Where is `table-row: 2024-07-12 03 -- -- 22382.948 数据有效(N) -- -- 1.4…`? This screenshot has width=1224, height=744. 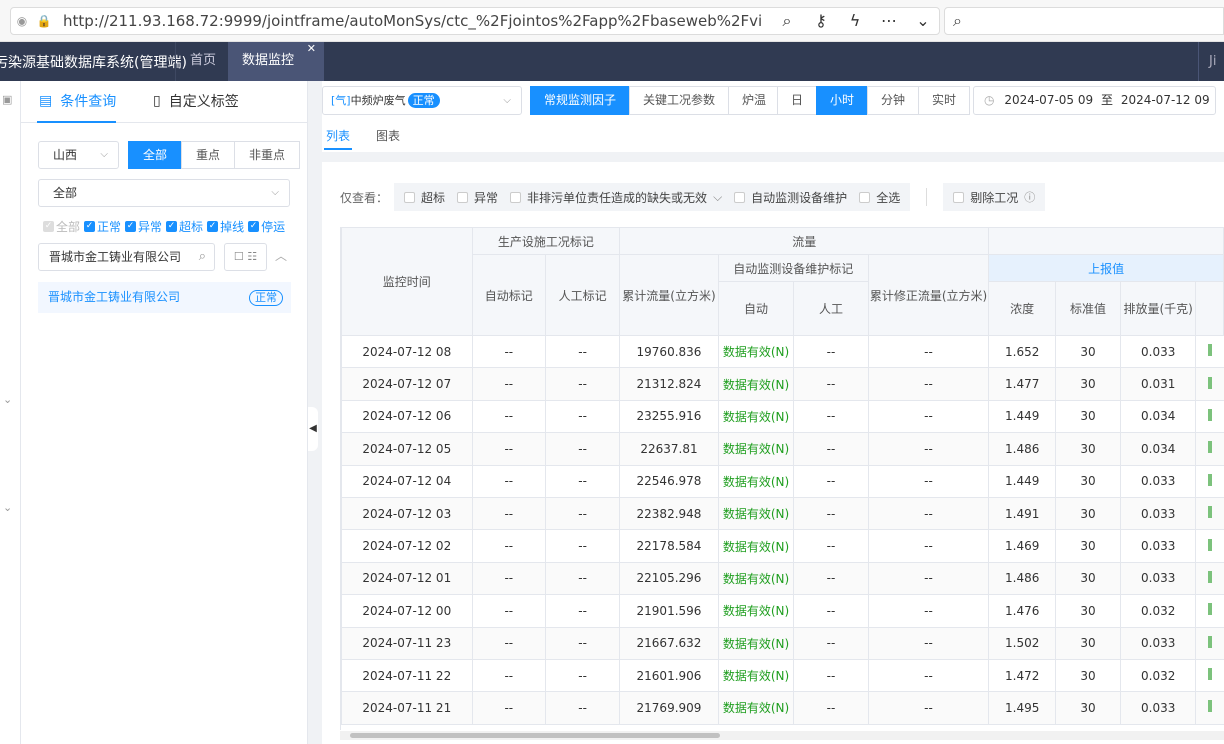 table-row: 2024-07-12 03 -- -- 22382.948 数据有效(N) -- -- 1.4… is located at coordinates (782, 513).